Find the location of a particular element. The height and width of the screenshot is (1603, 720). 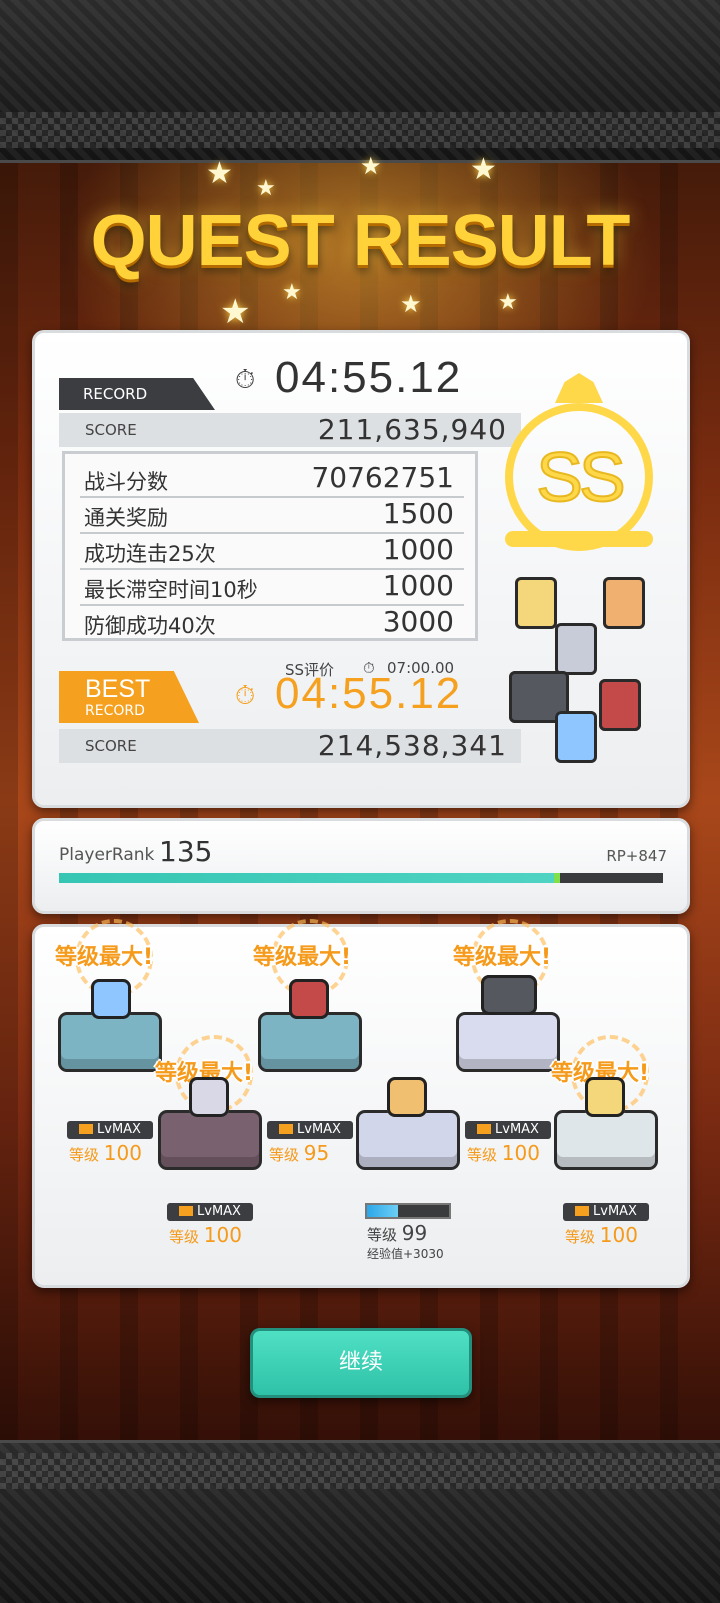

best-record-tag: BEST RECORD is located at coordinates (129, 697).